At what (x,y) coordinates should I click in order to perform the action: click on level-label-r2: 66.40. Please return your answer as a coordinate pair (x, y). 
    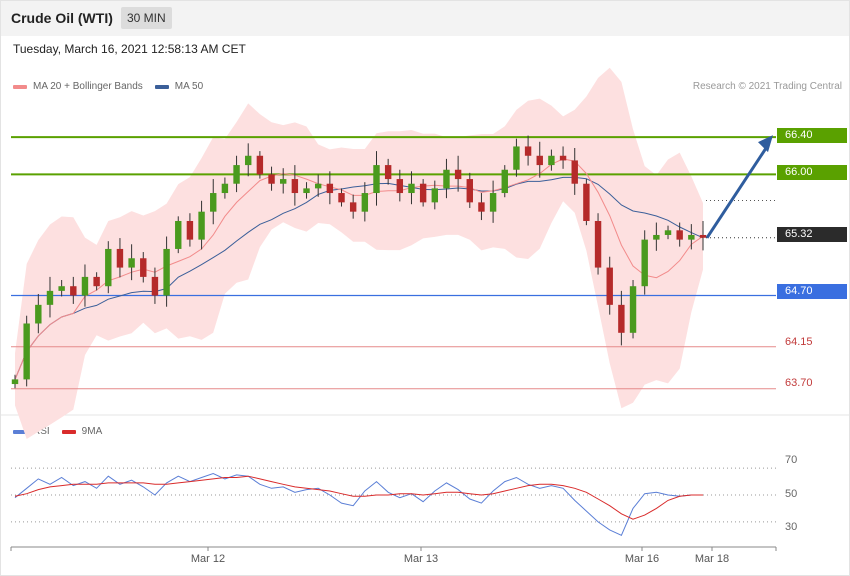
    Looking at the image, I should click on (812, 135).